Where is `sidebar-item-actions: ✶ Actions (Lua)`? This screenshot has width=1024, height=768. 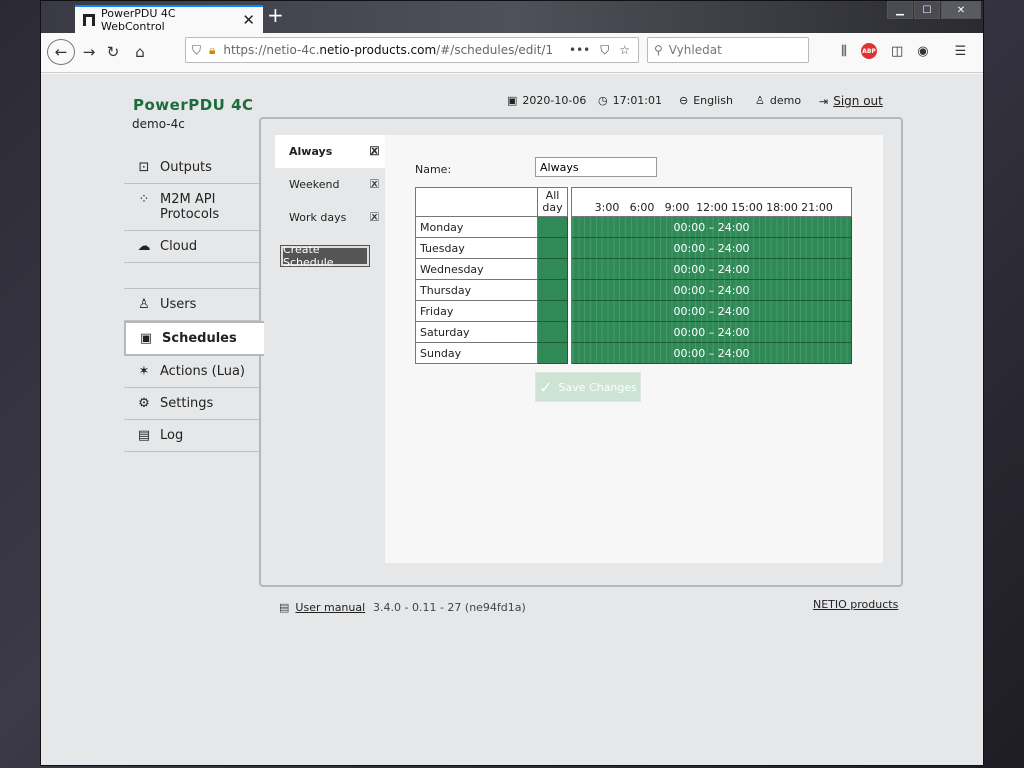 sidebar-item-actions: ✶ Actions (Lua) is located at coordinates (192, 372).